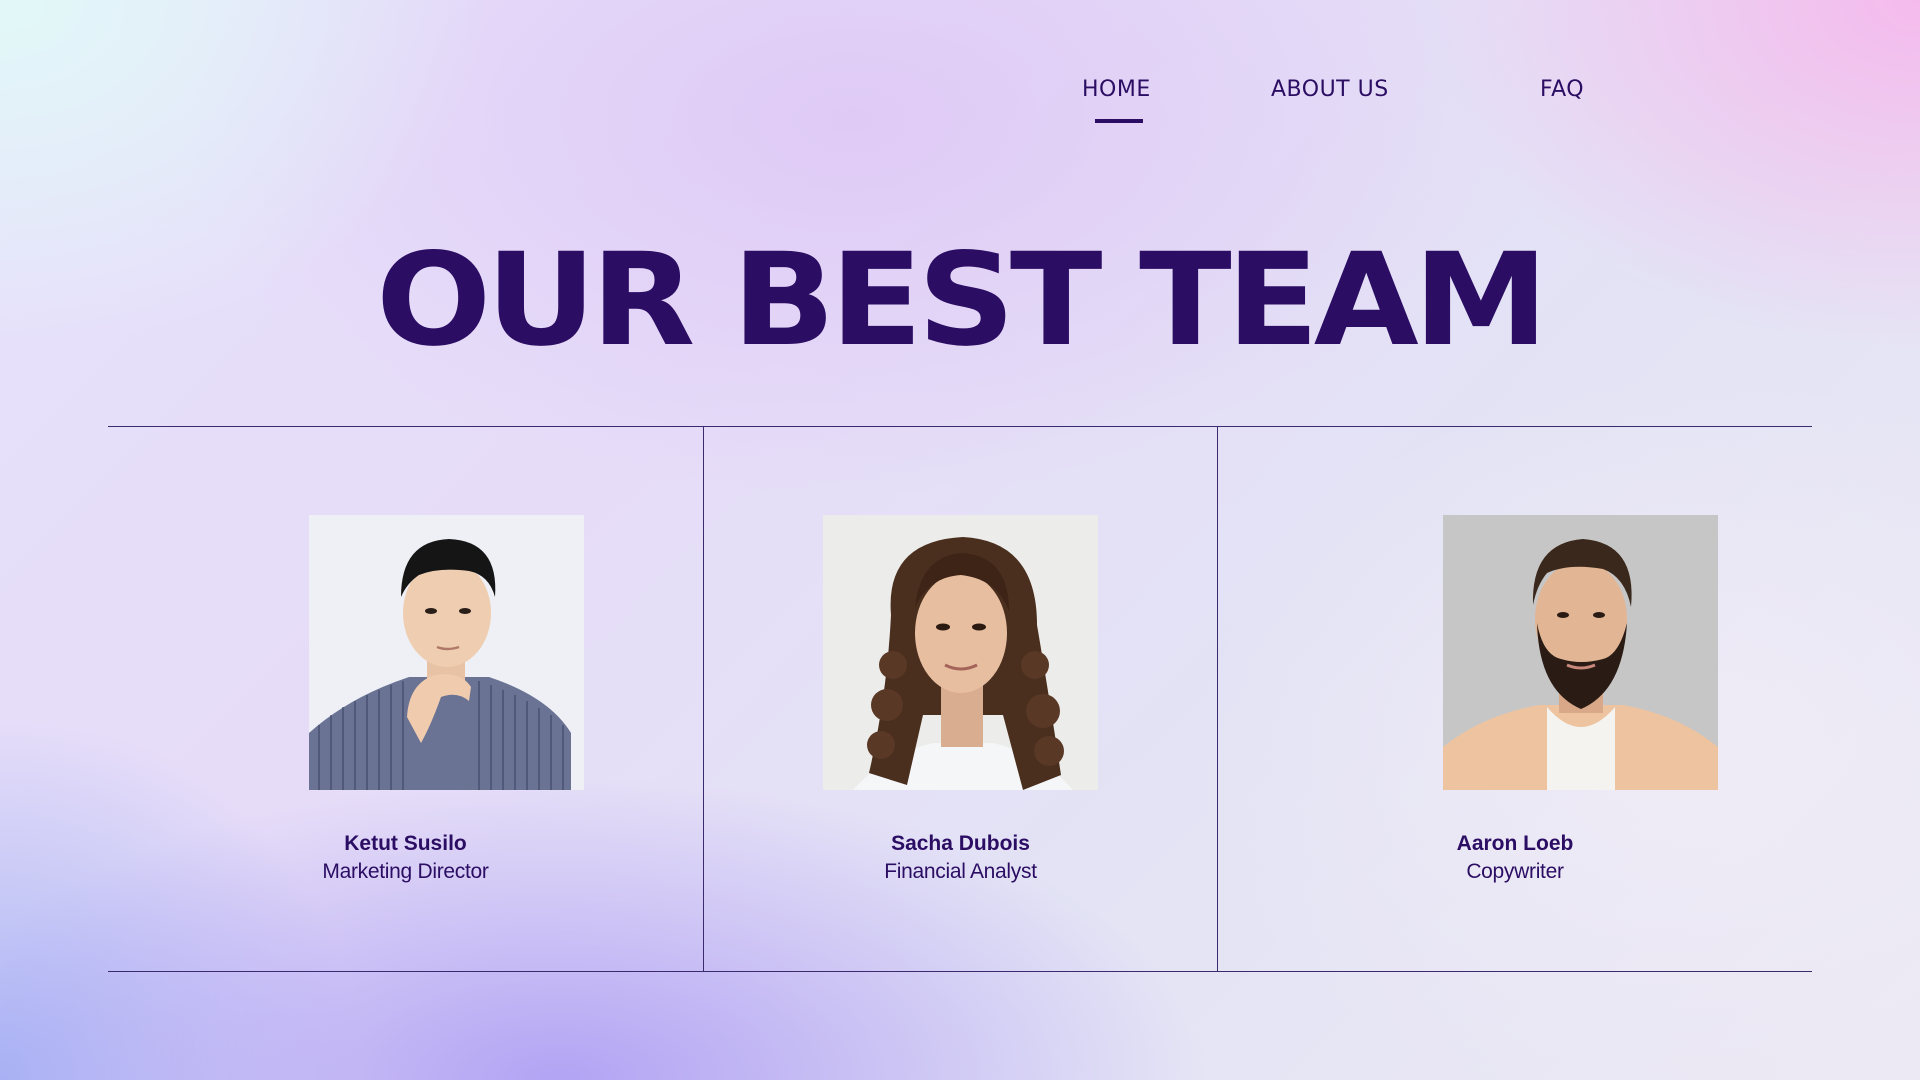 The image size is (1920, 1080). Describe the element at coordinates (1562, 90) in the screenshot. I see `nav-faq-link: FAQ` at that location.